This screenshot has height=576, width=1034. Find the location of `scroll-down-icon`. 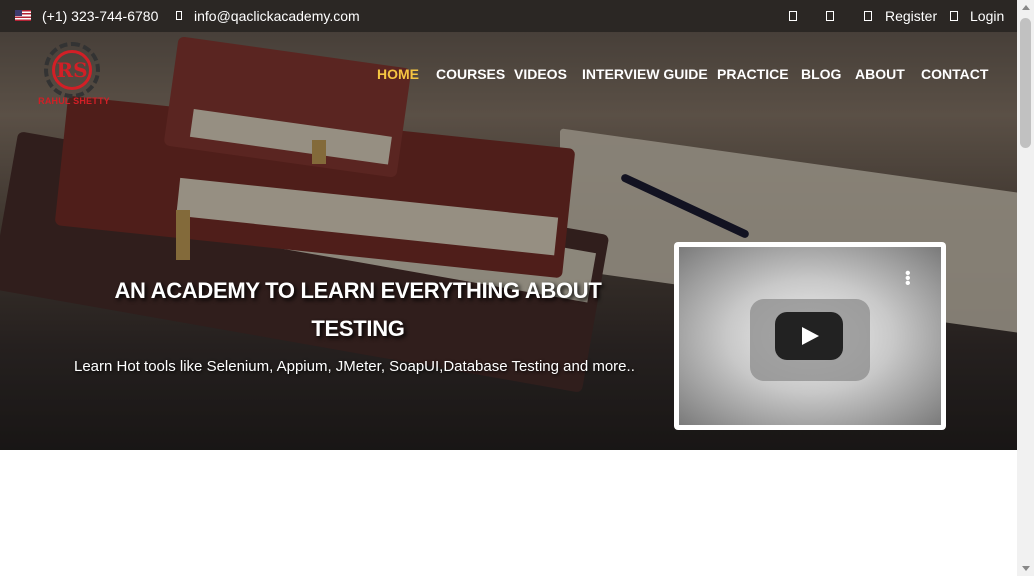

scroll-down-icon is located at coordinates (1026, 568).